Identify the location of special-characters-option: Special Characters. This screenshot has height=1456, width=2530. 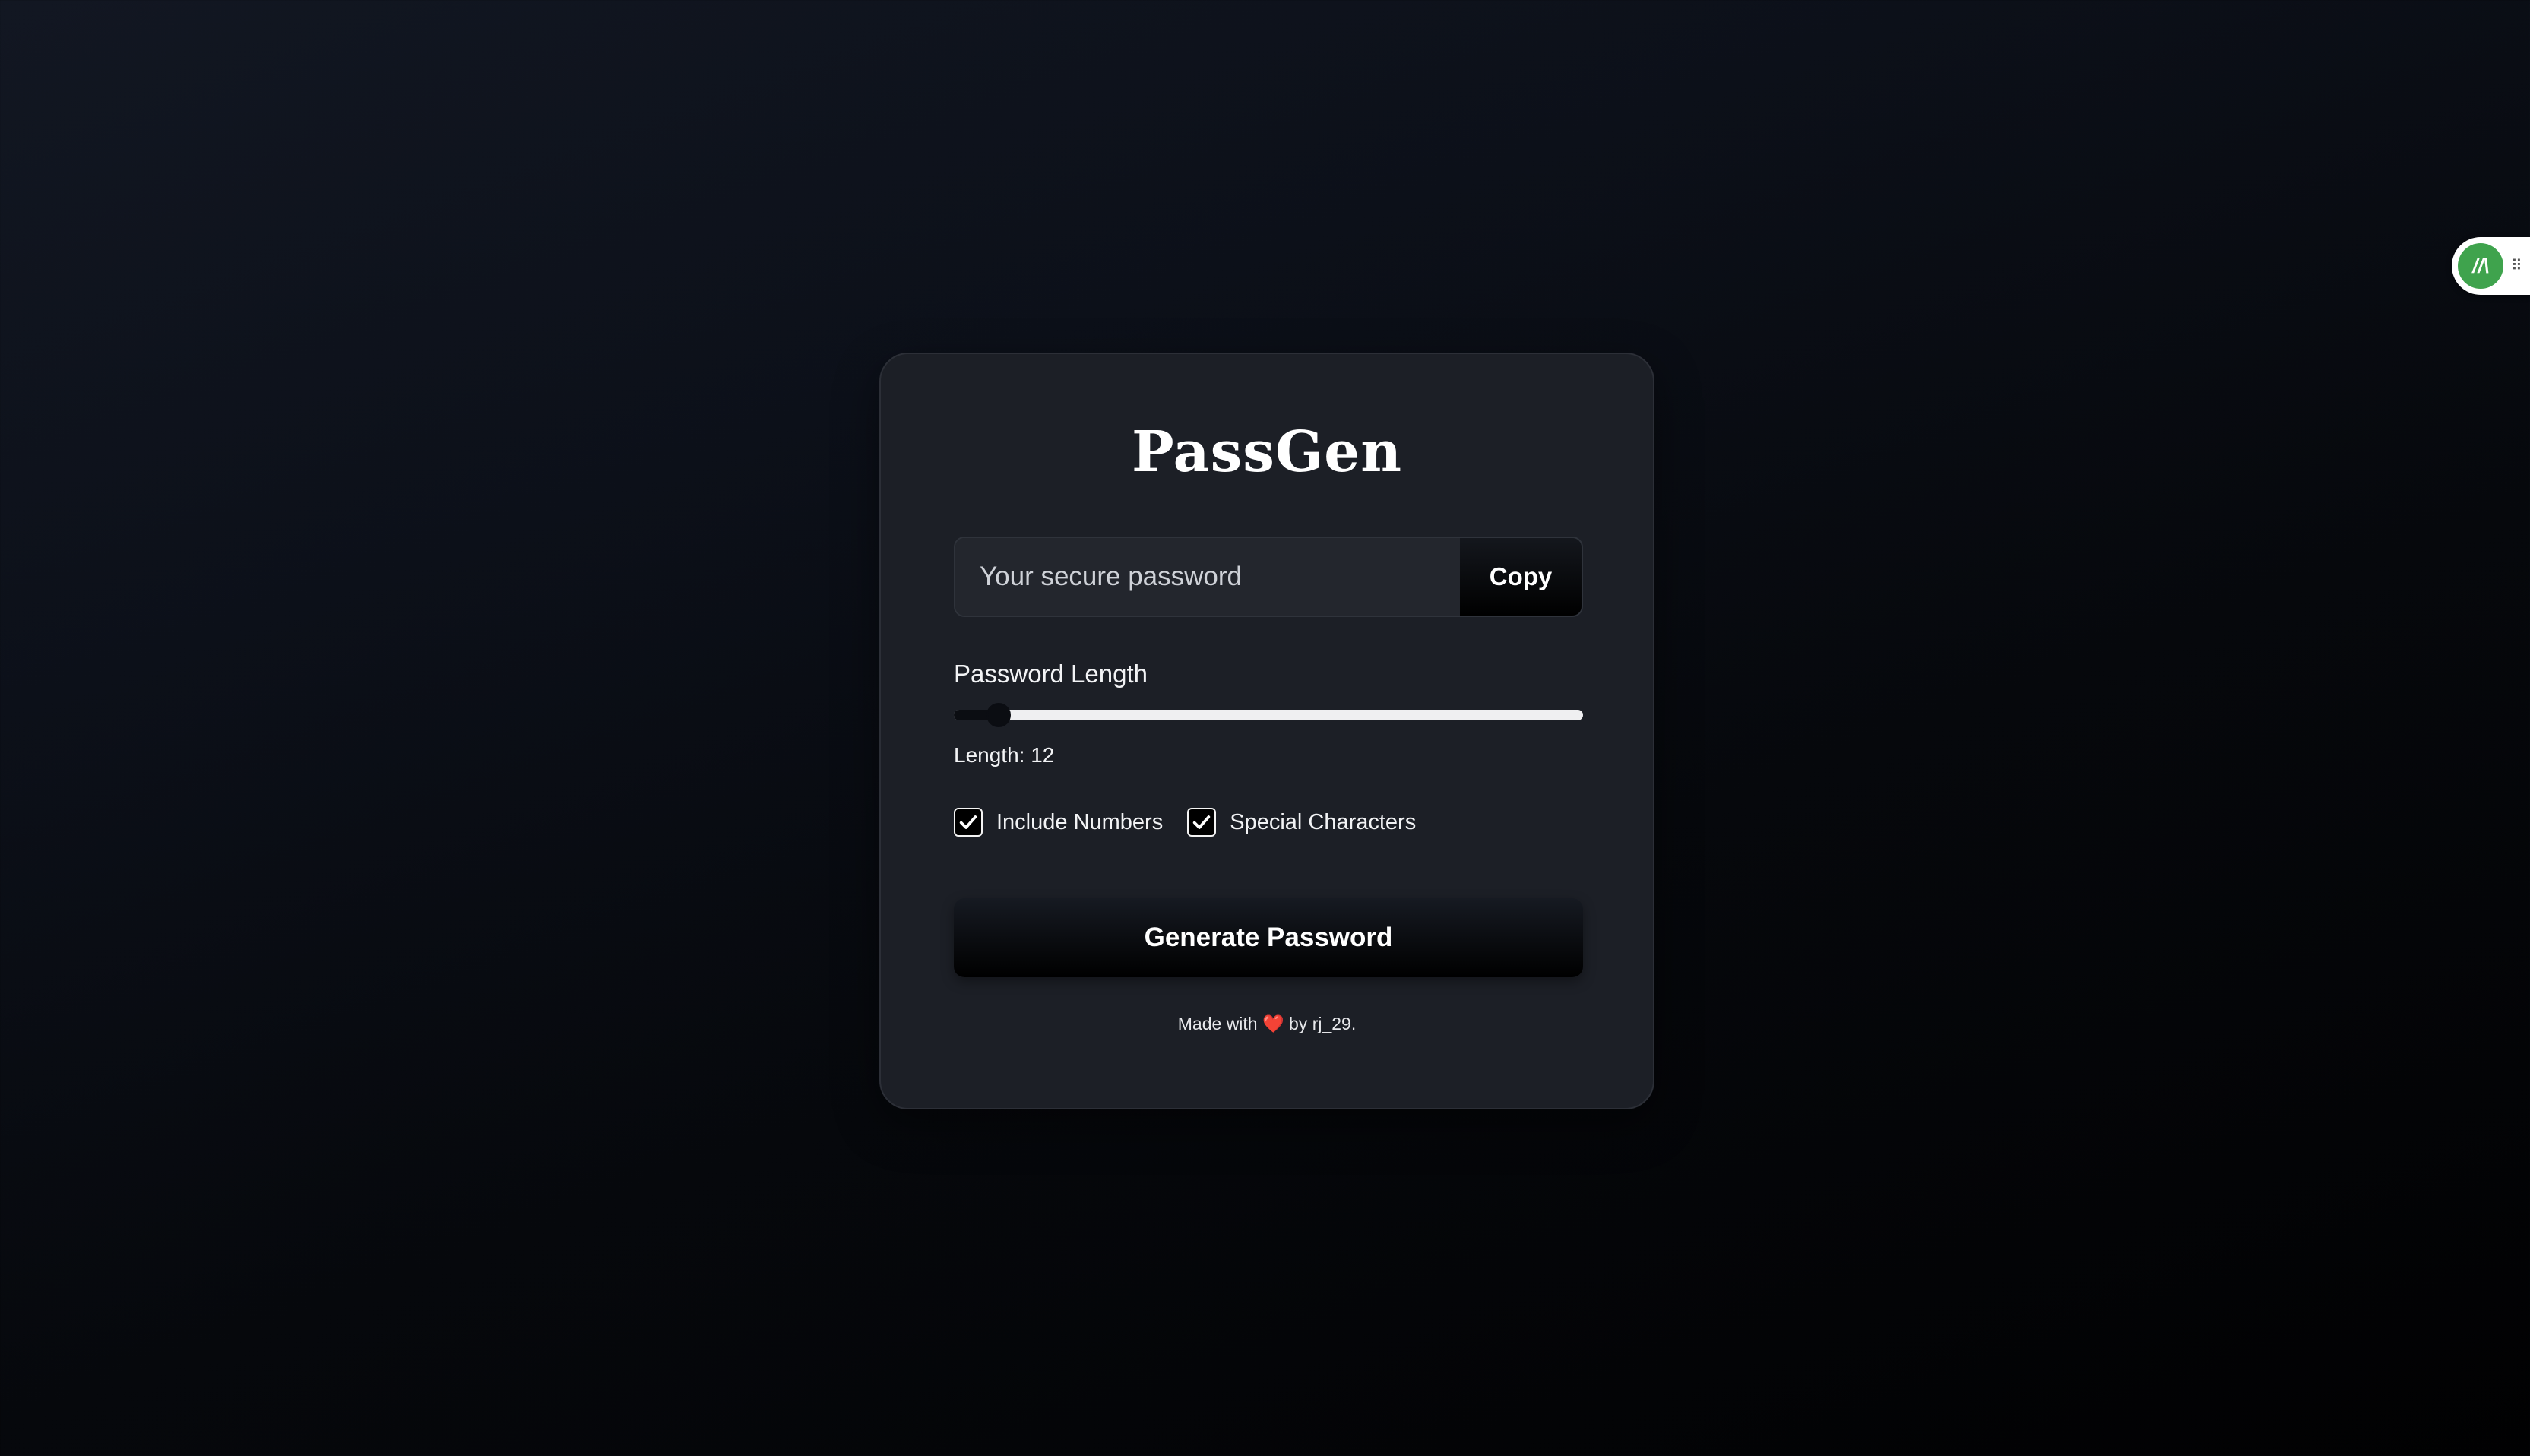
(1301, 823).